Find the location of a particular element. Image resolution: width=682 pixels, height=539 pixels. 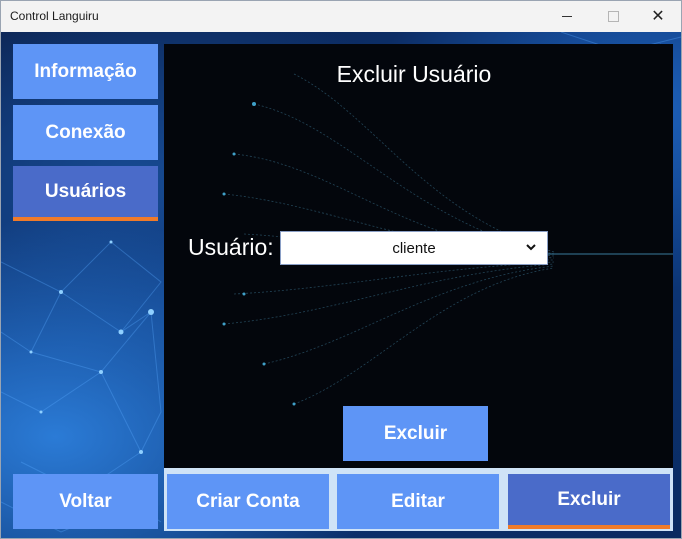

minimize-icon is located at coordinates (567, 16).